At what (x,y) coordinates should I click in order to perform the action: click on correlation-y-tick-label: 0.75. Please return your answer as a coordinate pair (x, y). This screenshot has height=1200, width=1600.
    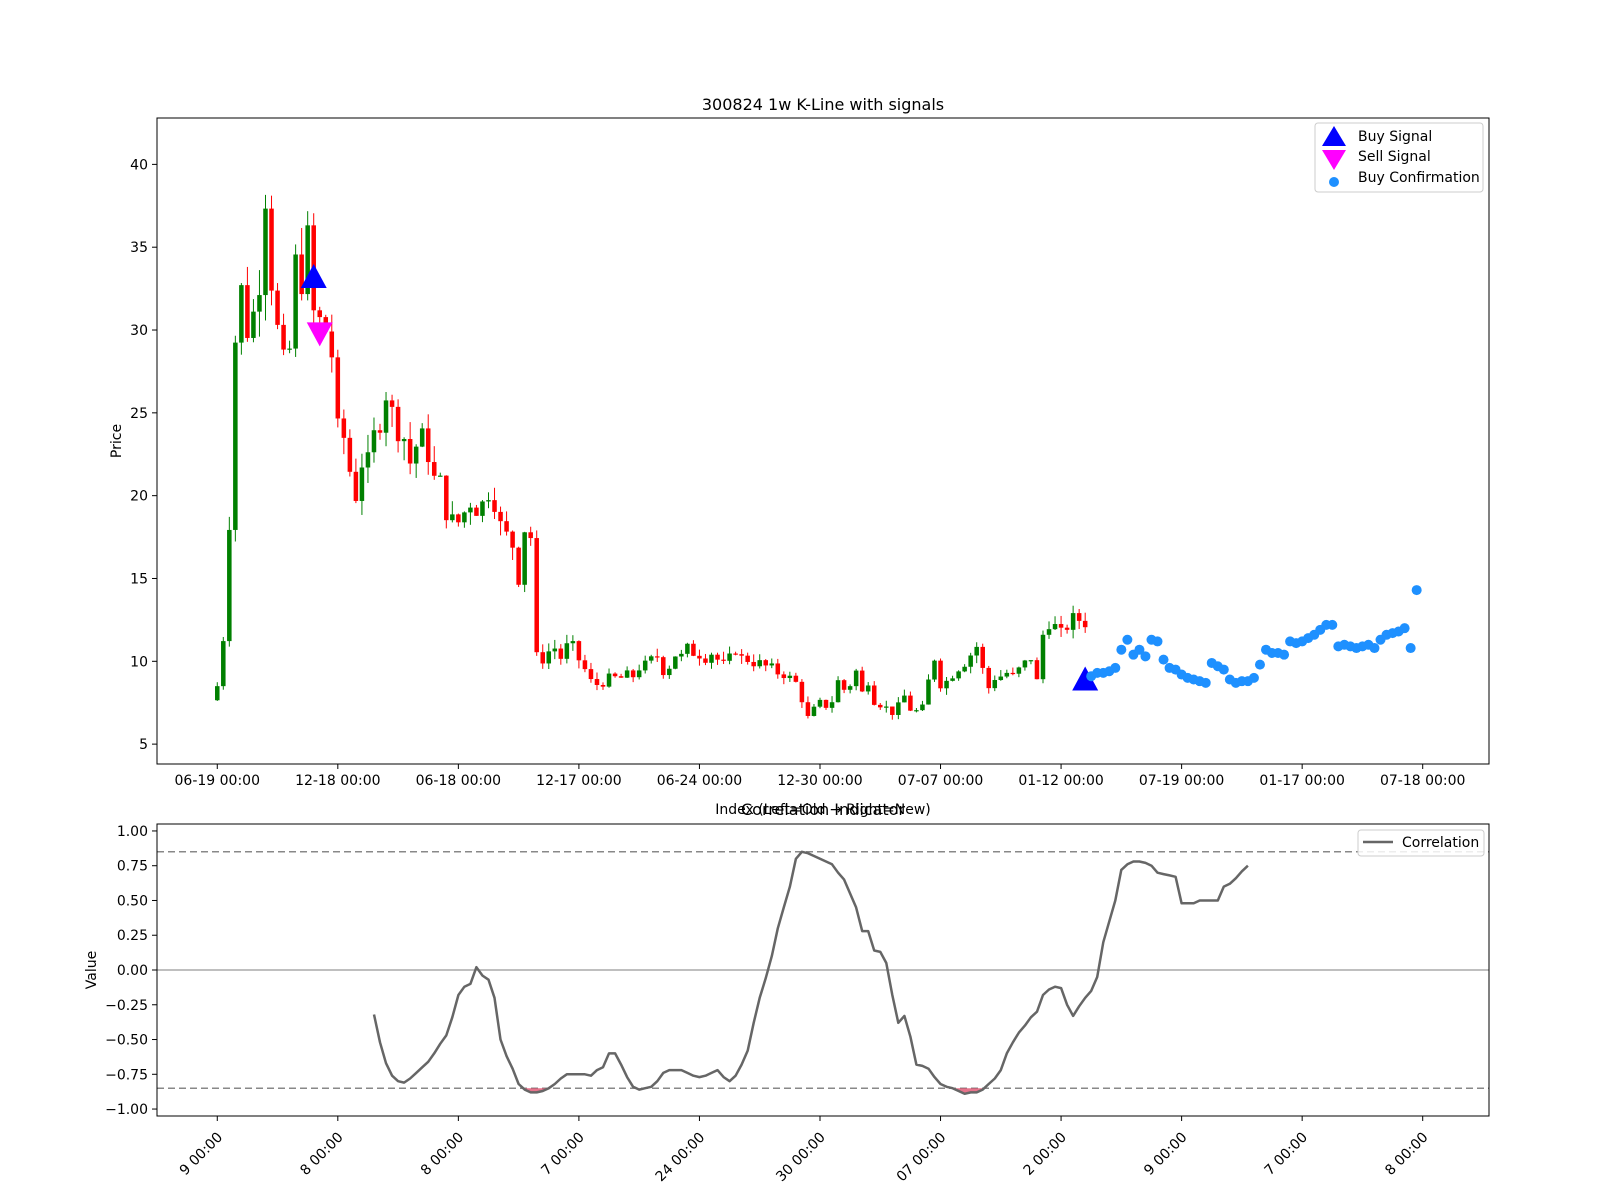
    Looking at the image, I should click on (132, 867).